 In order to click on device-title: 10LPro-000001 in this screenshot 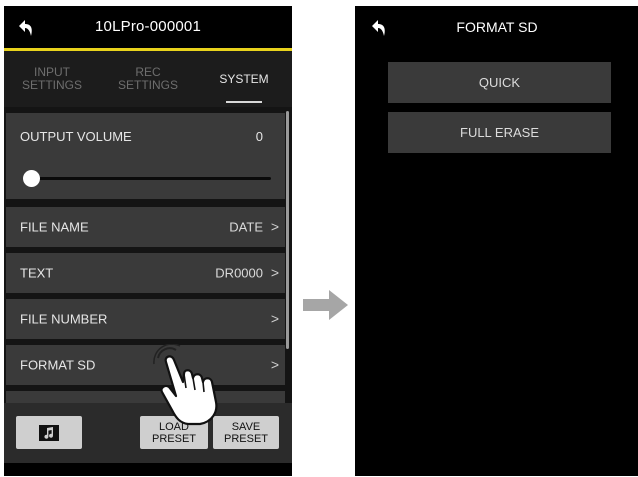, I will do `click(148, 26)`.